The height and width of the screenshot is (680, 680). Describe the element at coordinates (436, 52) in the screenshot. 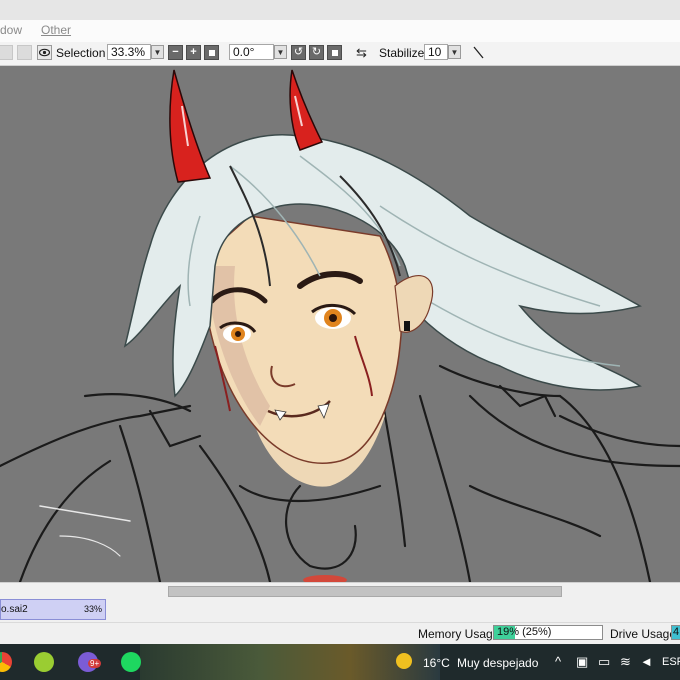

I see `stabilizer-field: 10` at that location.